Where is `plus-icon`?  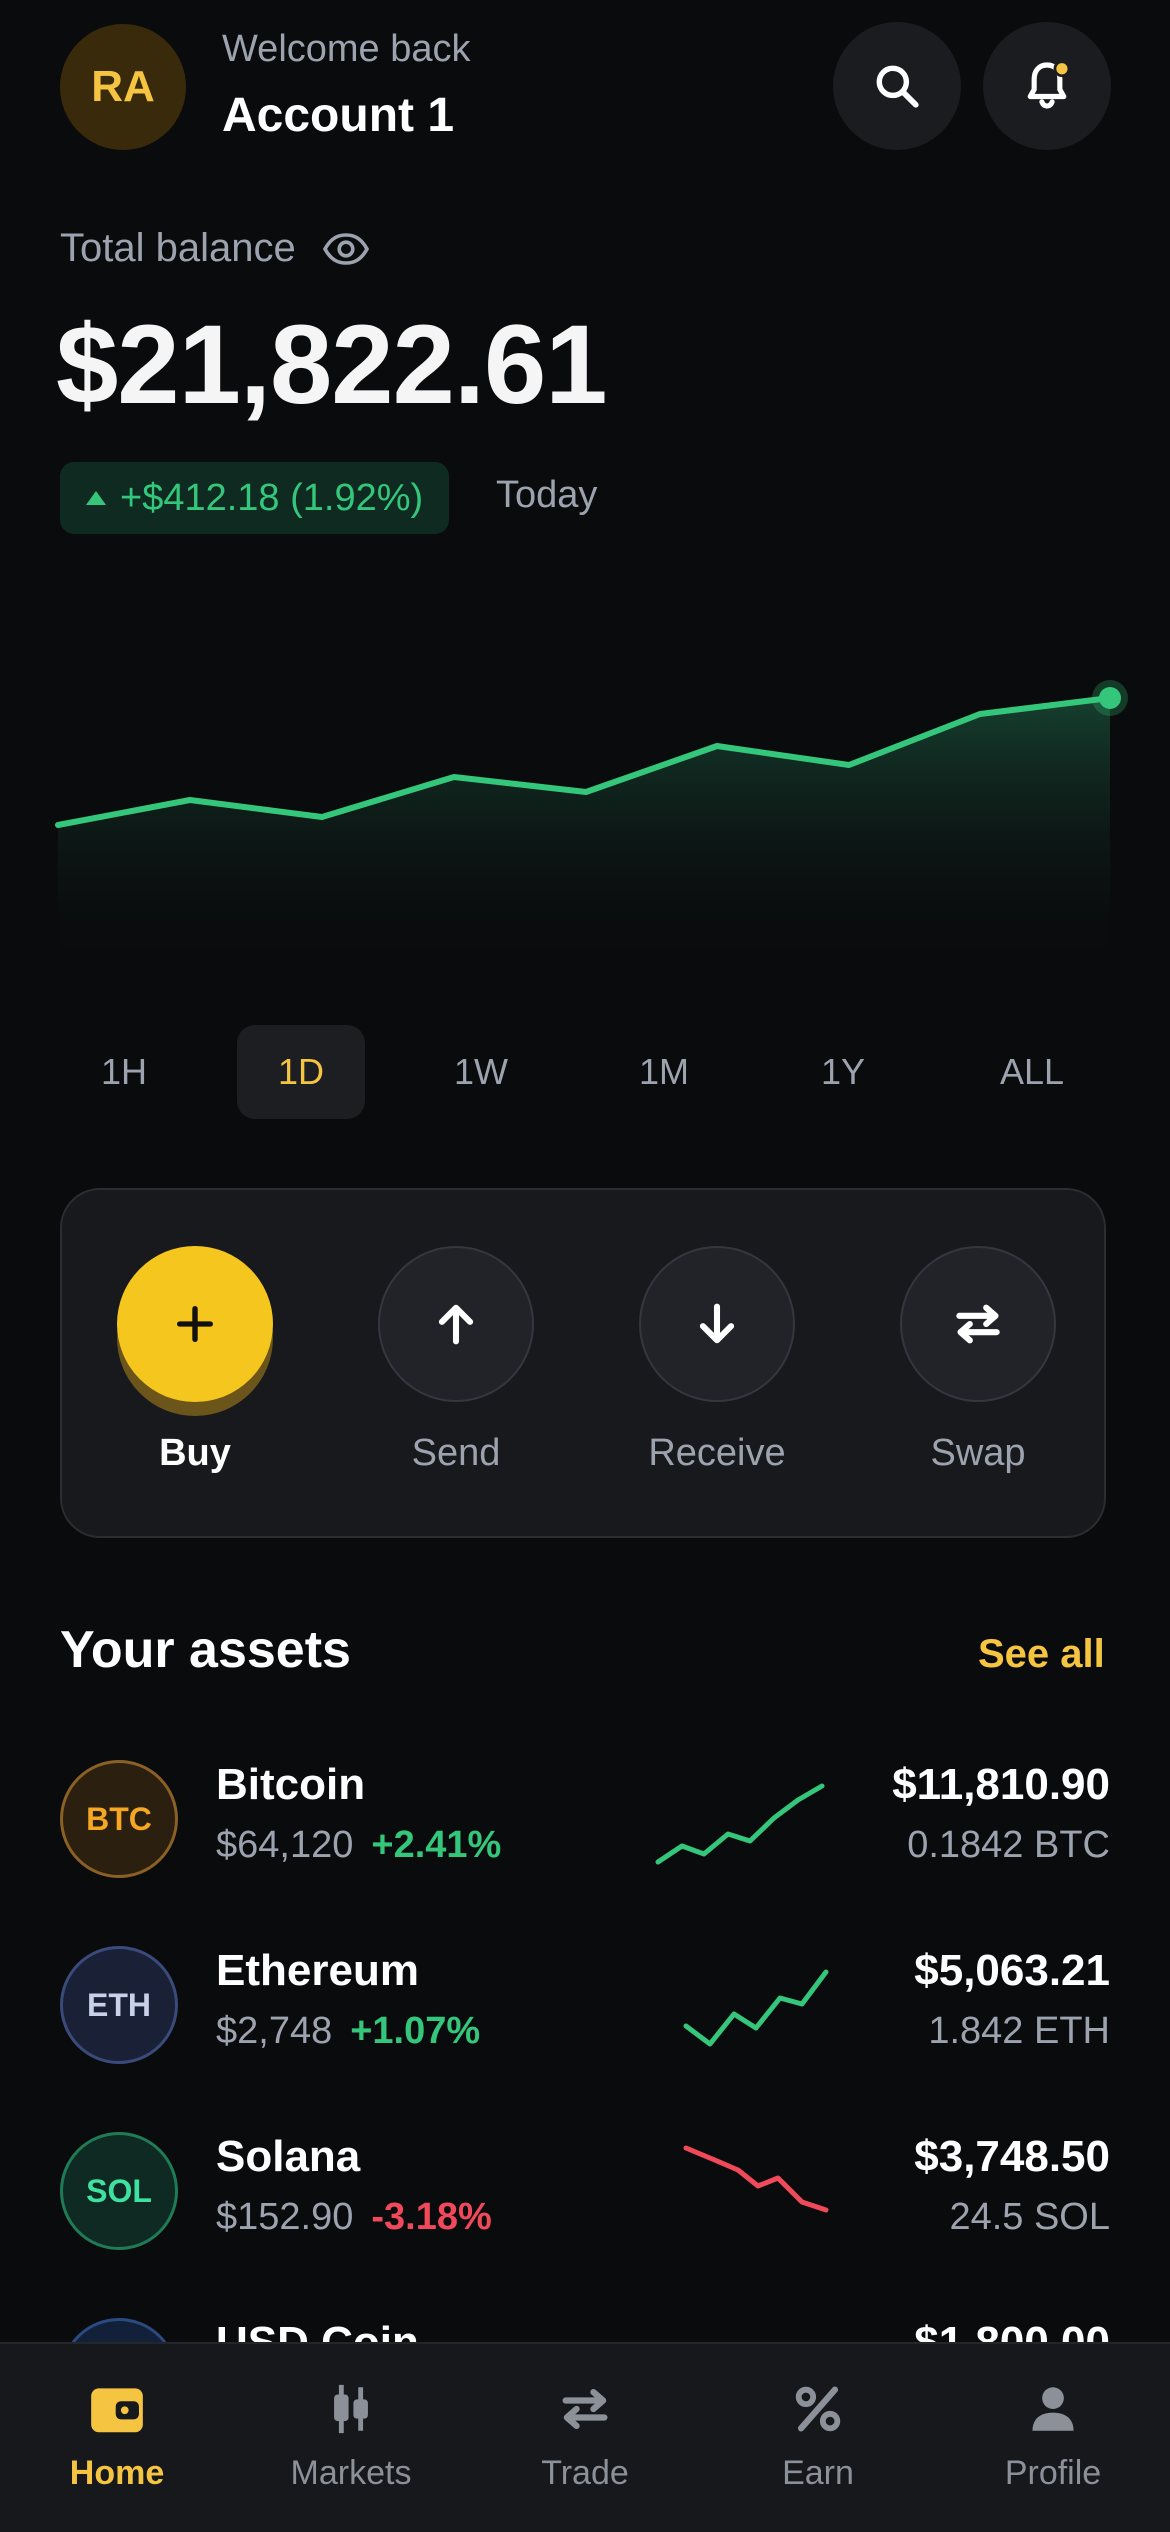
plus-icon is located at coordinates (195, 1324).